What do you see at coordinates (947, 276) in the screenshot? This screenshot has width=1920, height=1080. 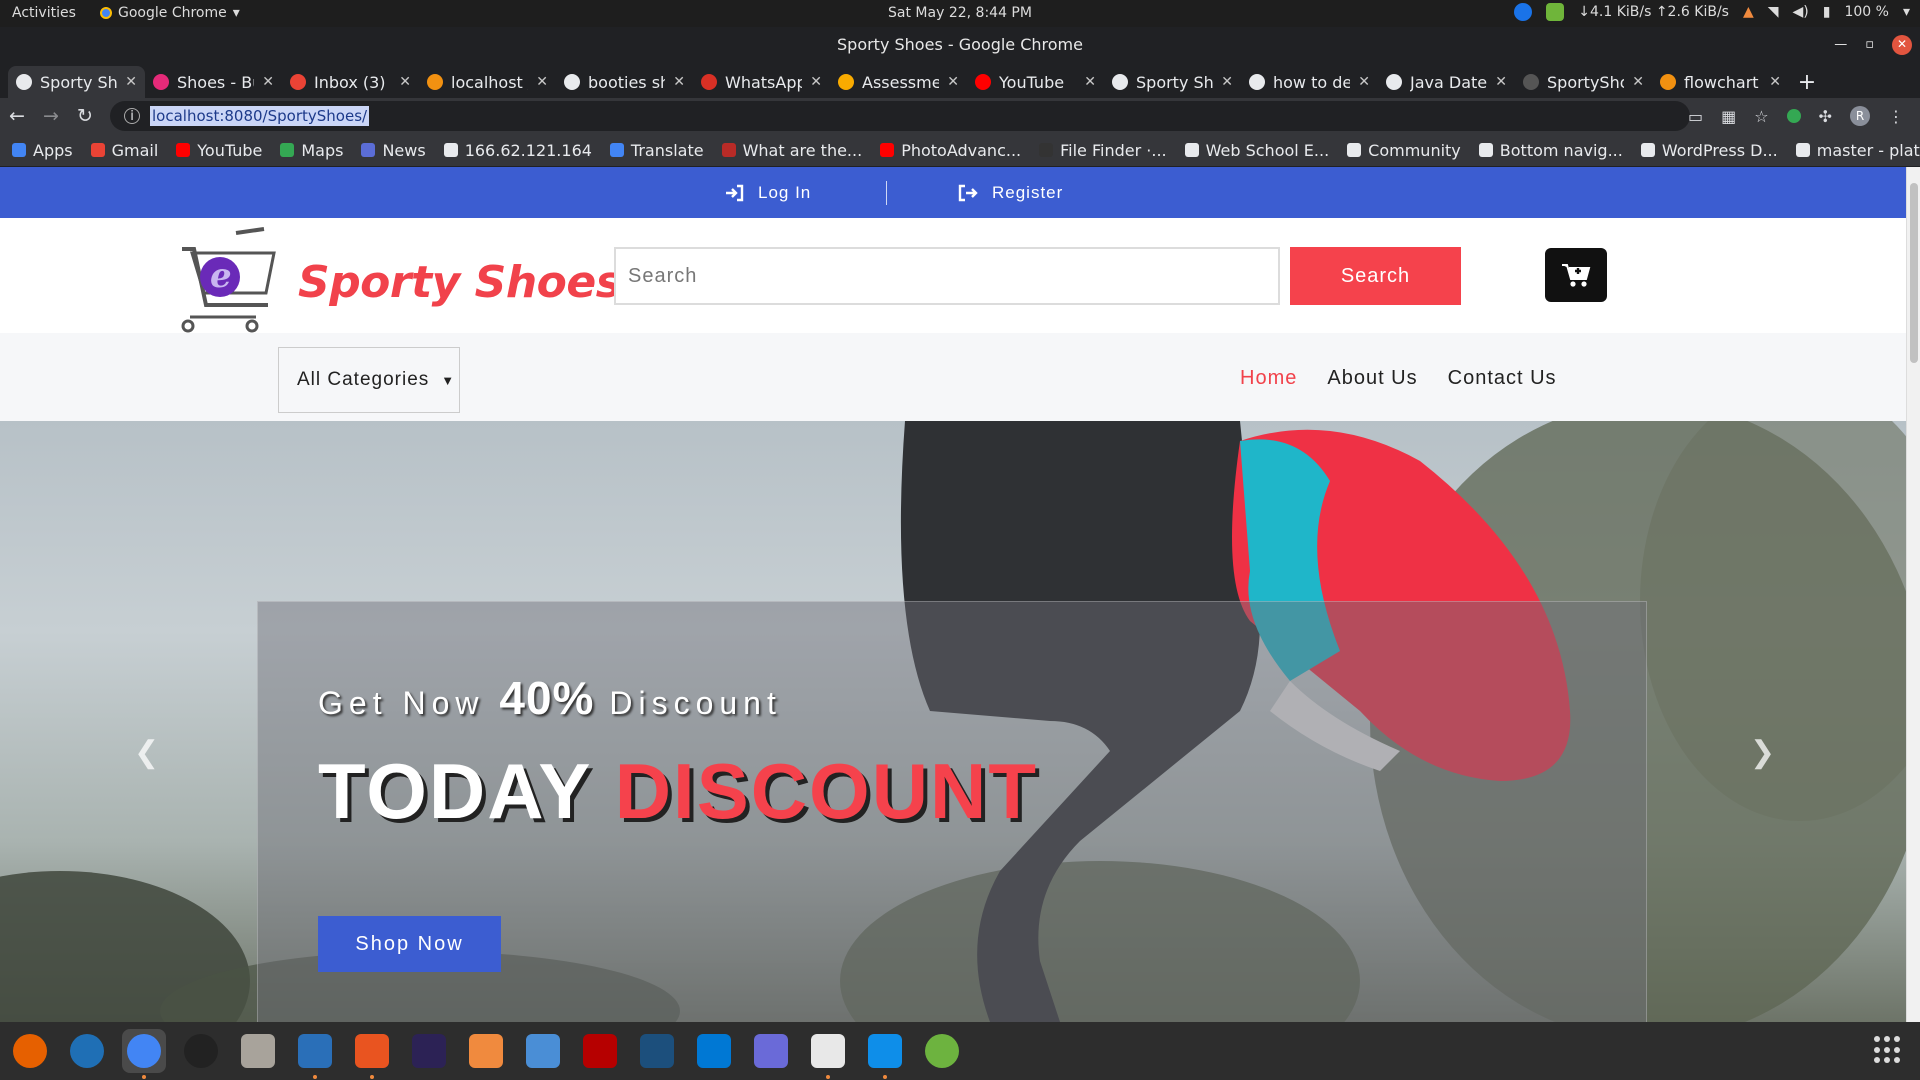 I see `search-input` at bounding box center [947, 276].